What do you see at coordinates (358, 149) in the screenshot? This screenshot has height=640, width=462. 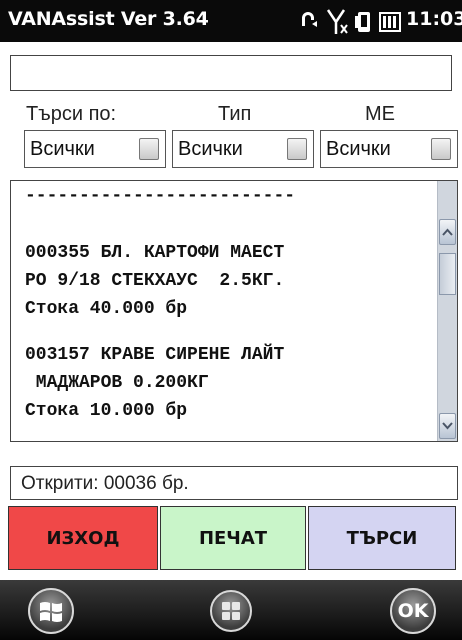 I see `unit-value: Всички` at bounding box center [358, 149].